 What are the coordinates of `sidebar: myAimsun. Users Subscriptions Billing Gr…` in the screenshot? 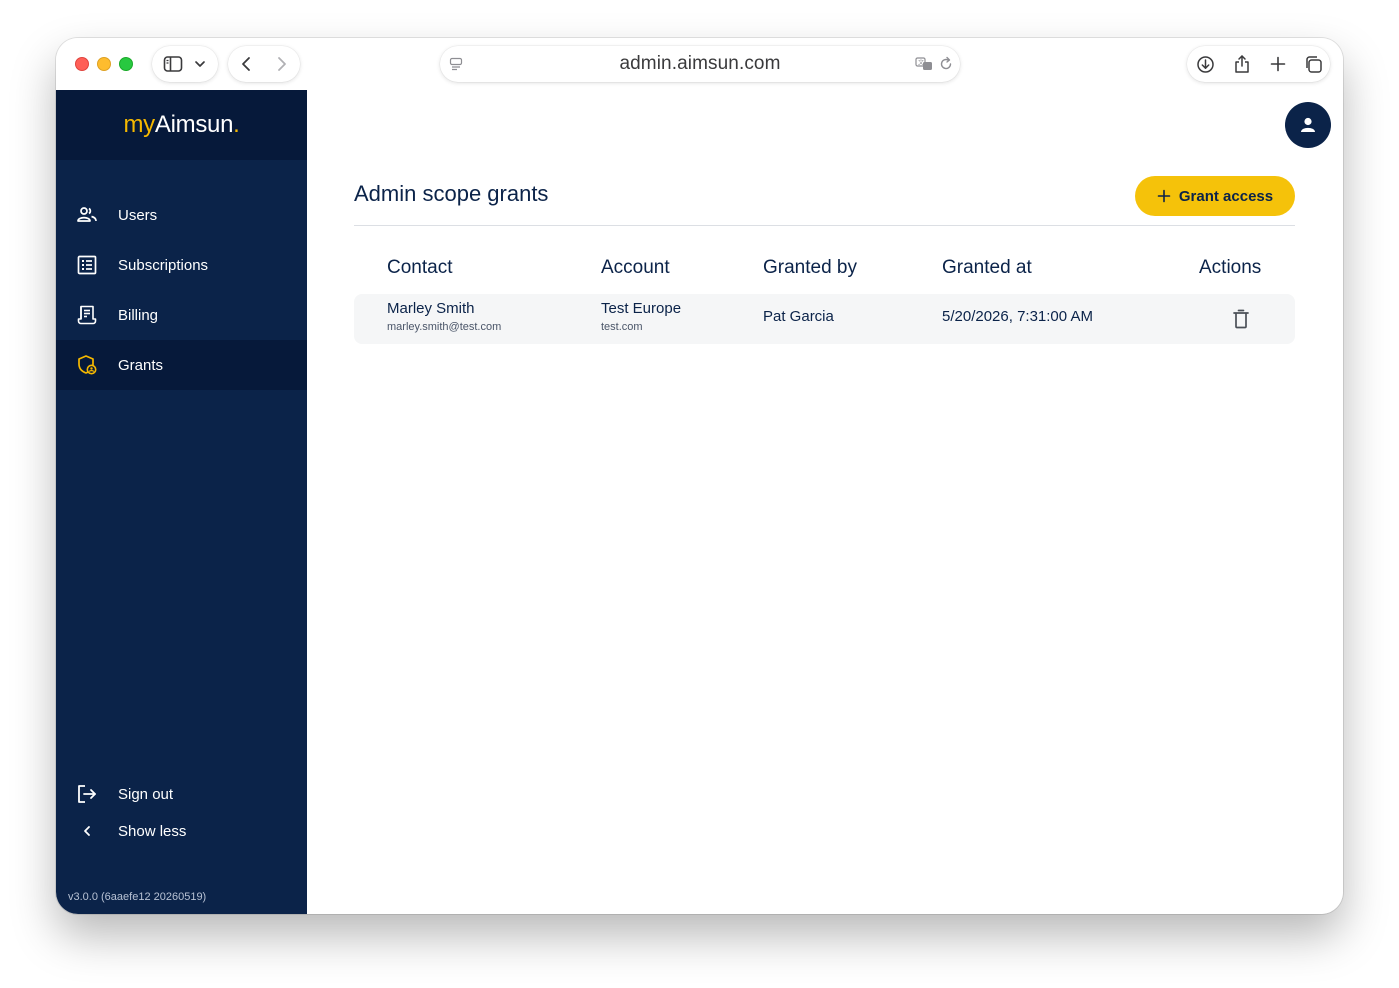 It's located at (181, 502).